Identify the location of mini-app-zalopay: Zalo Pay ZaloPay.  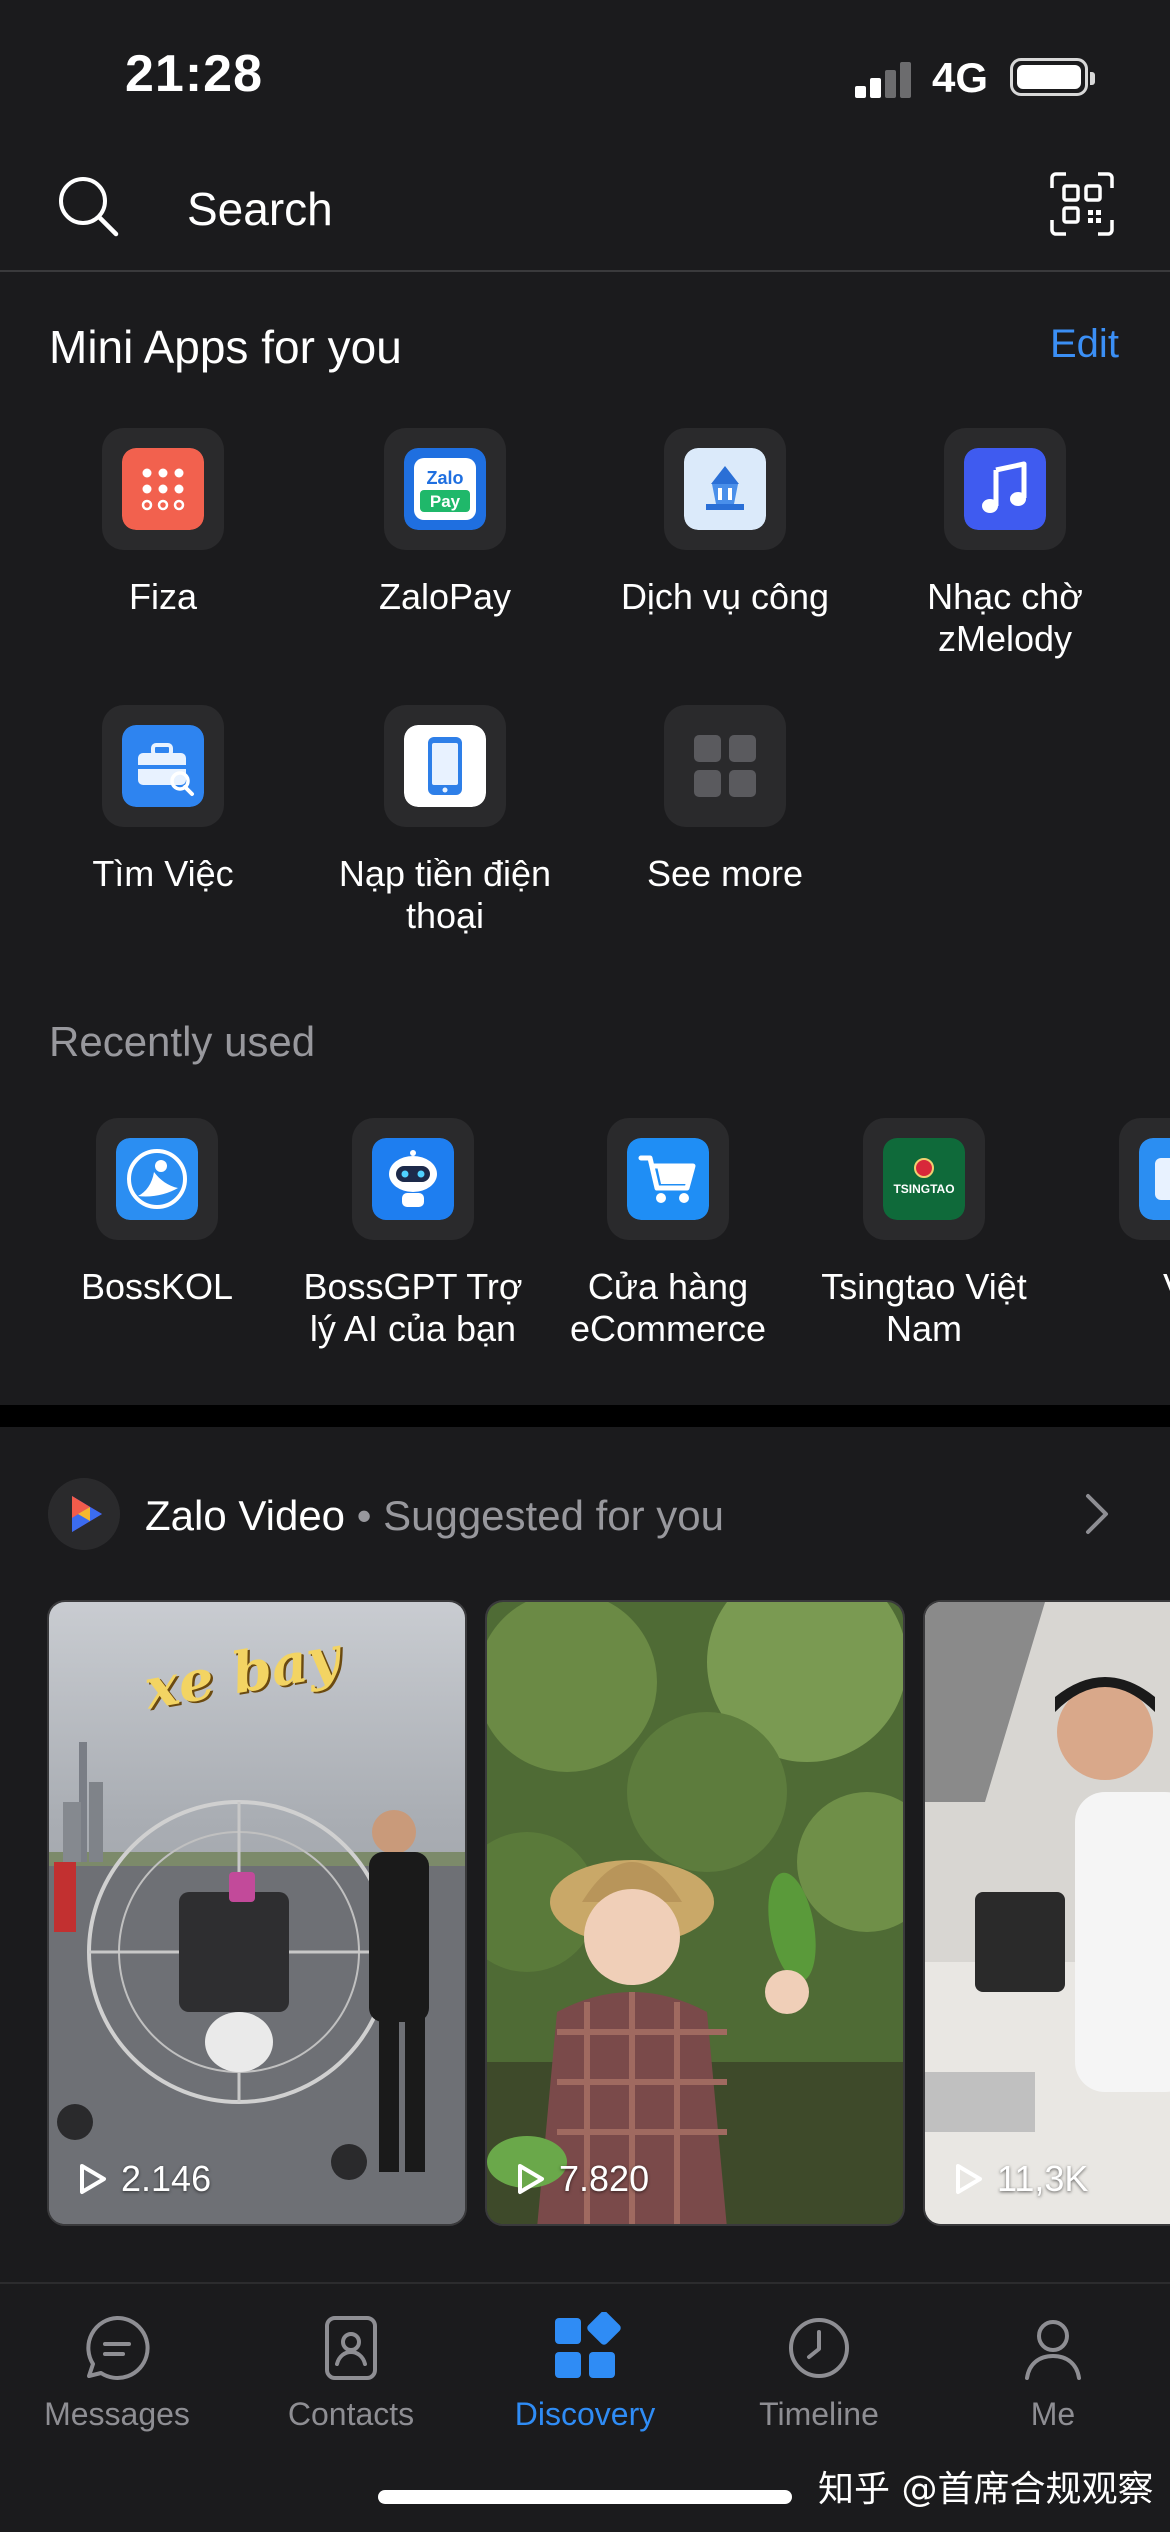
(445, 523).